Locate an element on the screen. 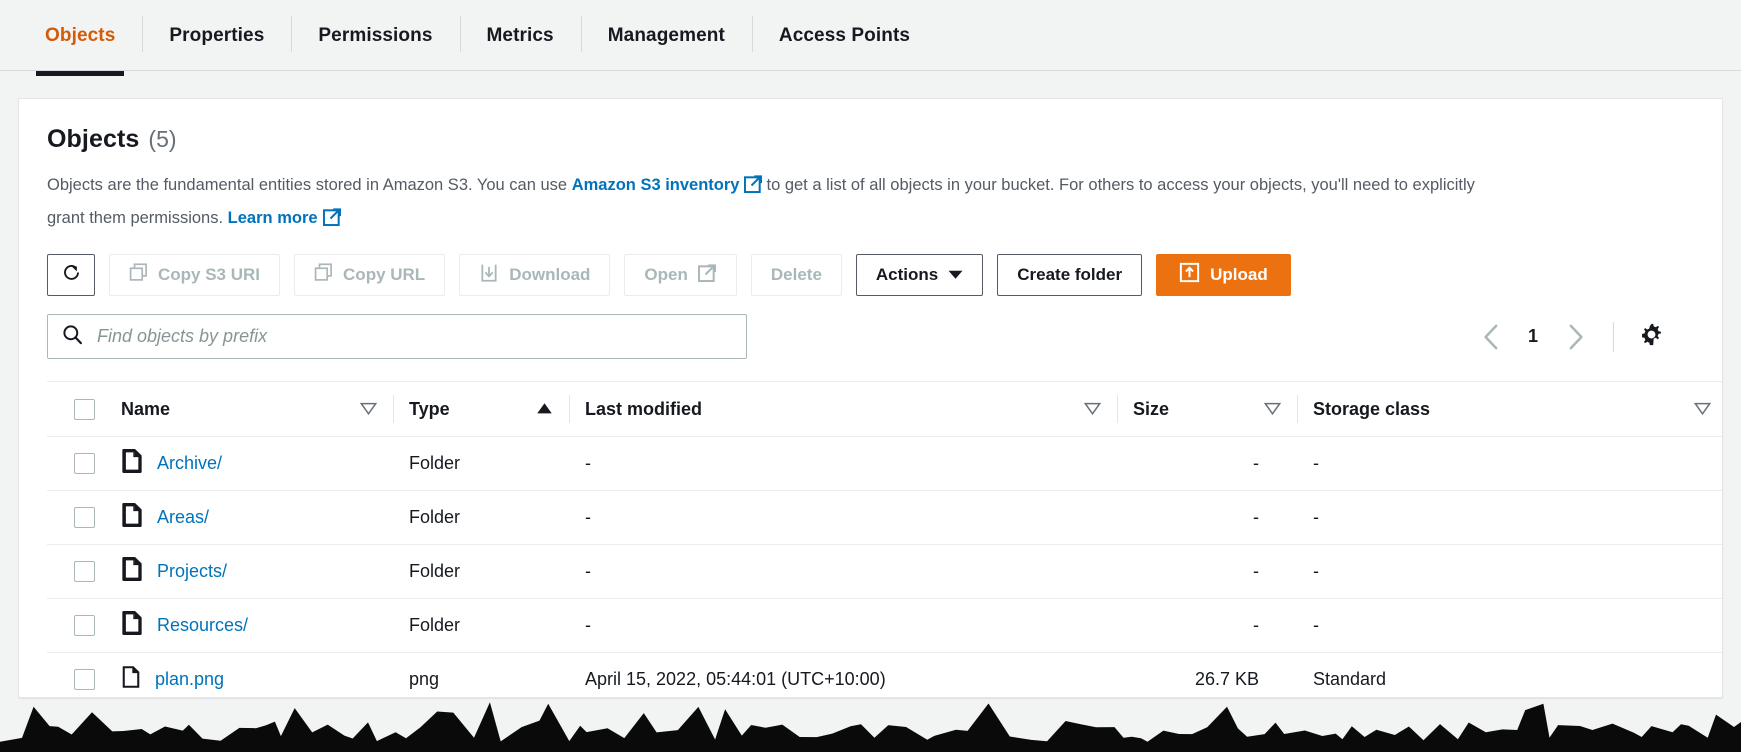  row-last-modified-cell: April 15, 2022, 05:44:01 (UTC+10:00) is located at coordinates (843, 674).